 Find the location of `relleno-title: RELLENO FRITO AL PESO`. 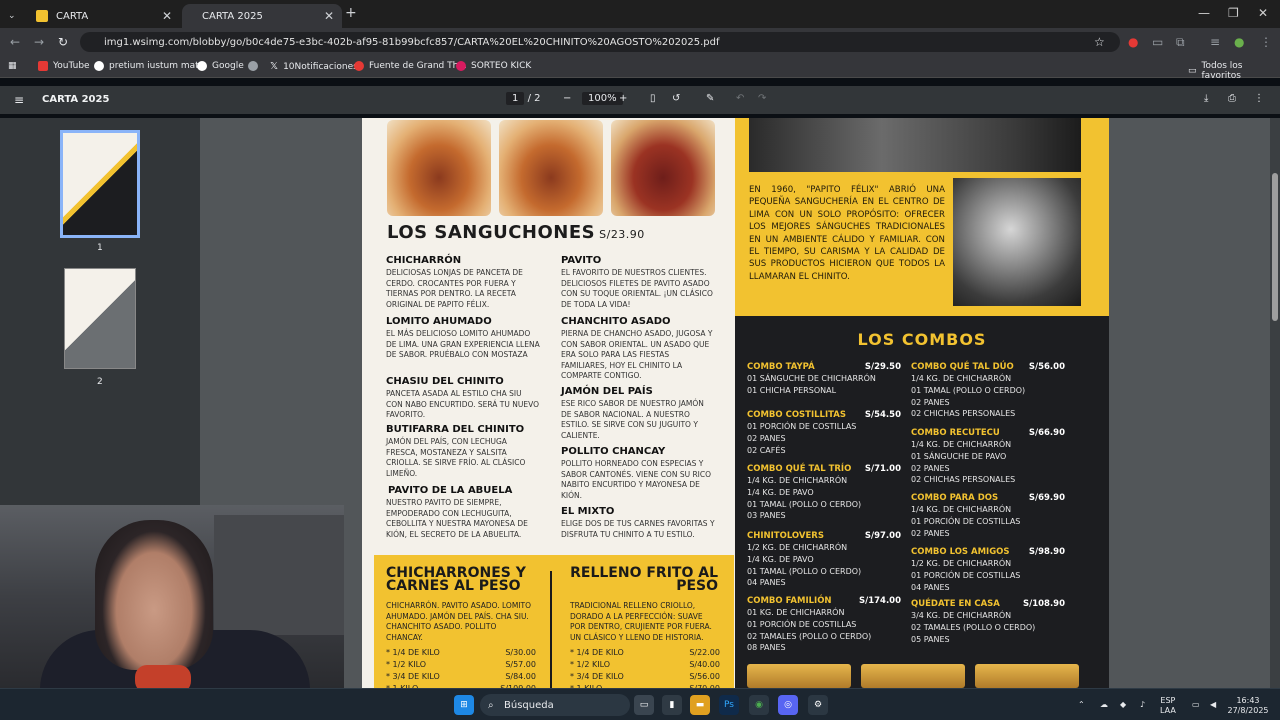

relleno-title: RELLENO FRITO AL PESO is located at coordinates (644, 579).